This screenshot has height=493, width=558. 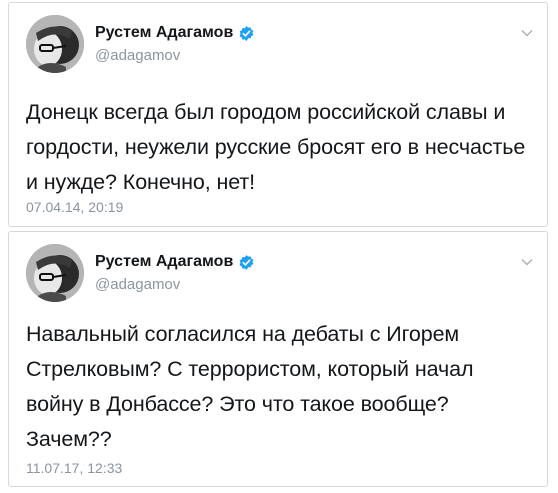 What do you see at coordinates (74, 468) in the screenshot?
I see `tweet-timestamp: 11.07.17, 12:33` at bounding box center [74, 468].